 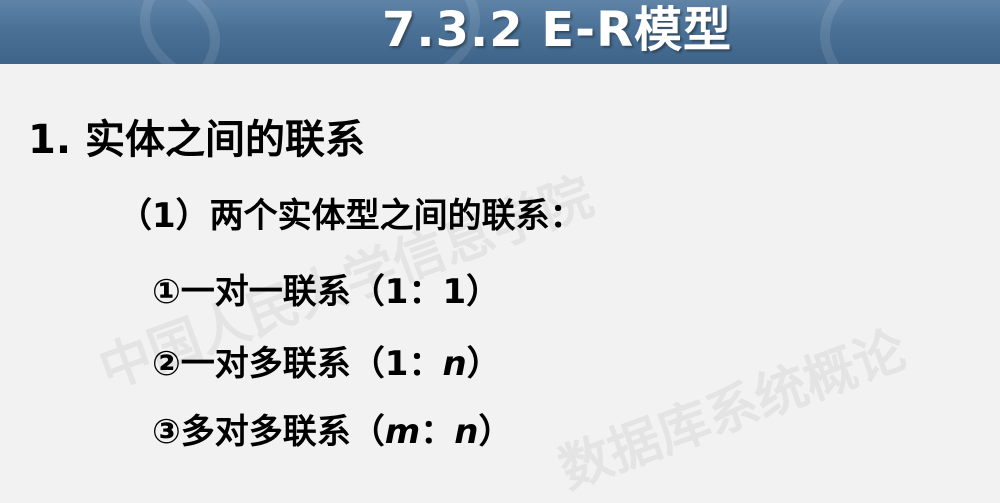 What do you see at coordinates (268, 432) in the screenshot?
I see `item-prefix: ③多对多联系（` at bounding box center [268, 432].